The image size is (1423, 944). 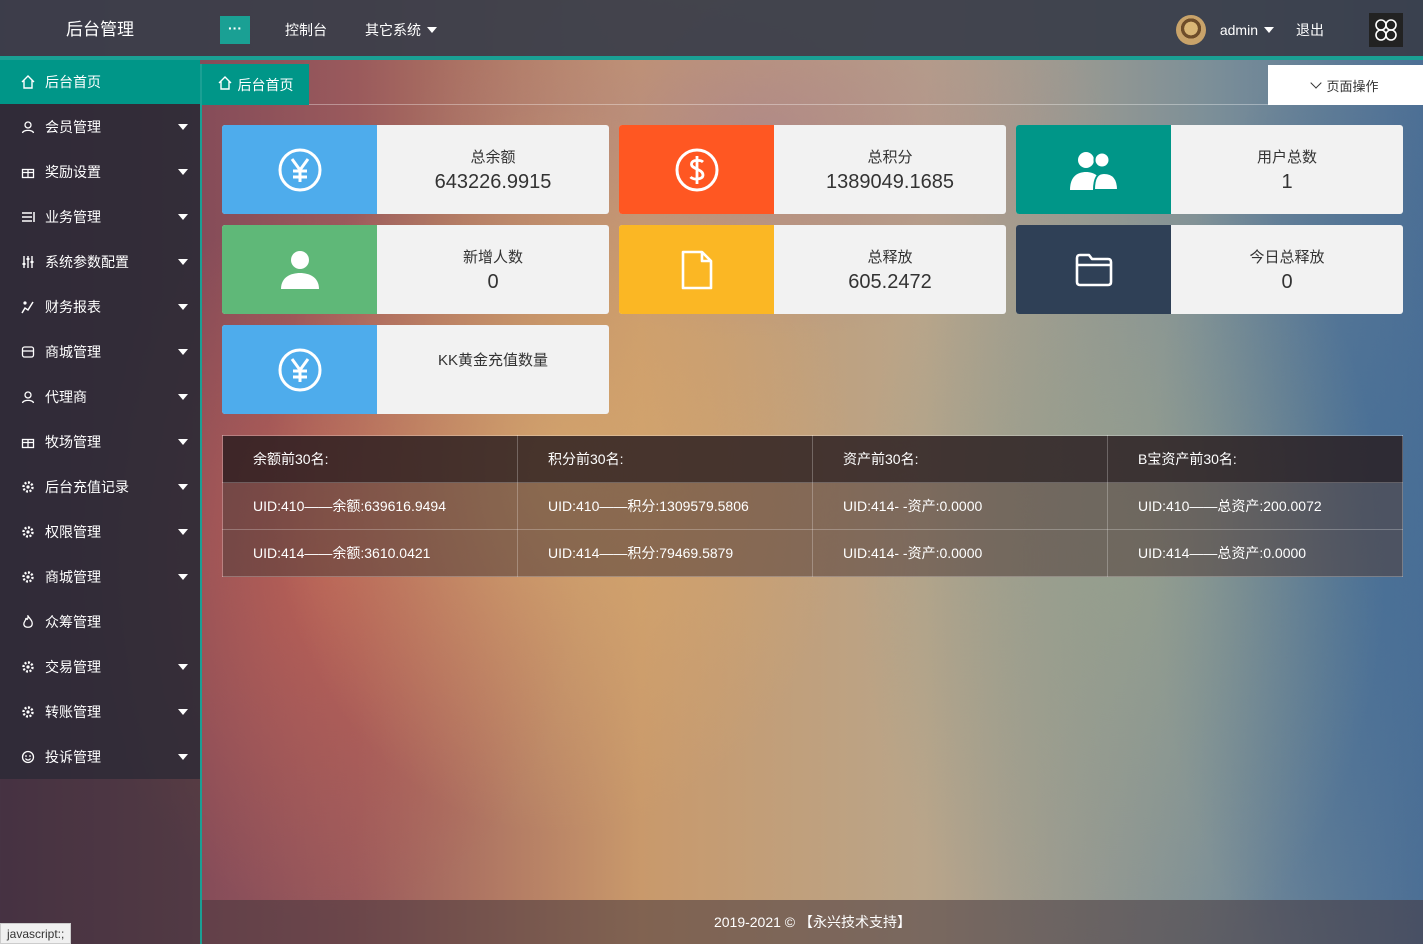 I want to click on table-cell: UID:410——余额:639616.9494, so click(x=370, y=506).